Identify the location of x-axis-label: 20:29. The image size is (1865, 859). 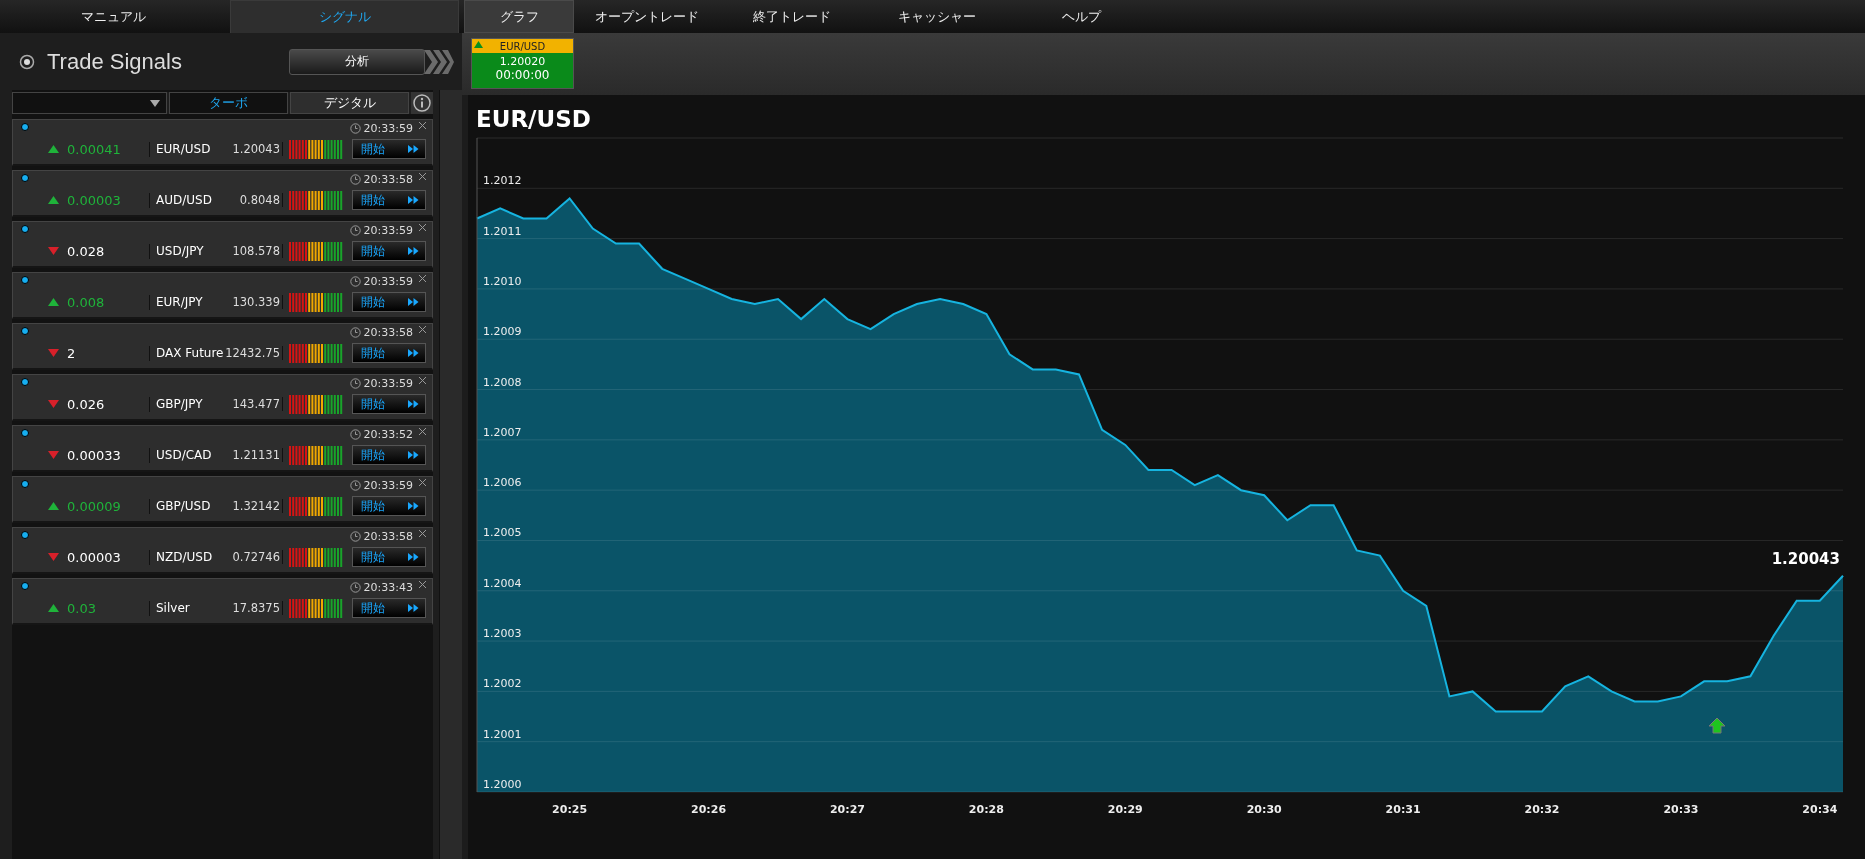
(1125, 809).